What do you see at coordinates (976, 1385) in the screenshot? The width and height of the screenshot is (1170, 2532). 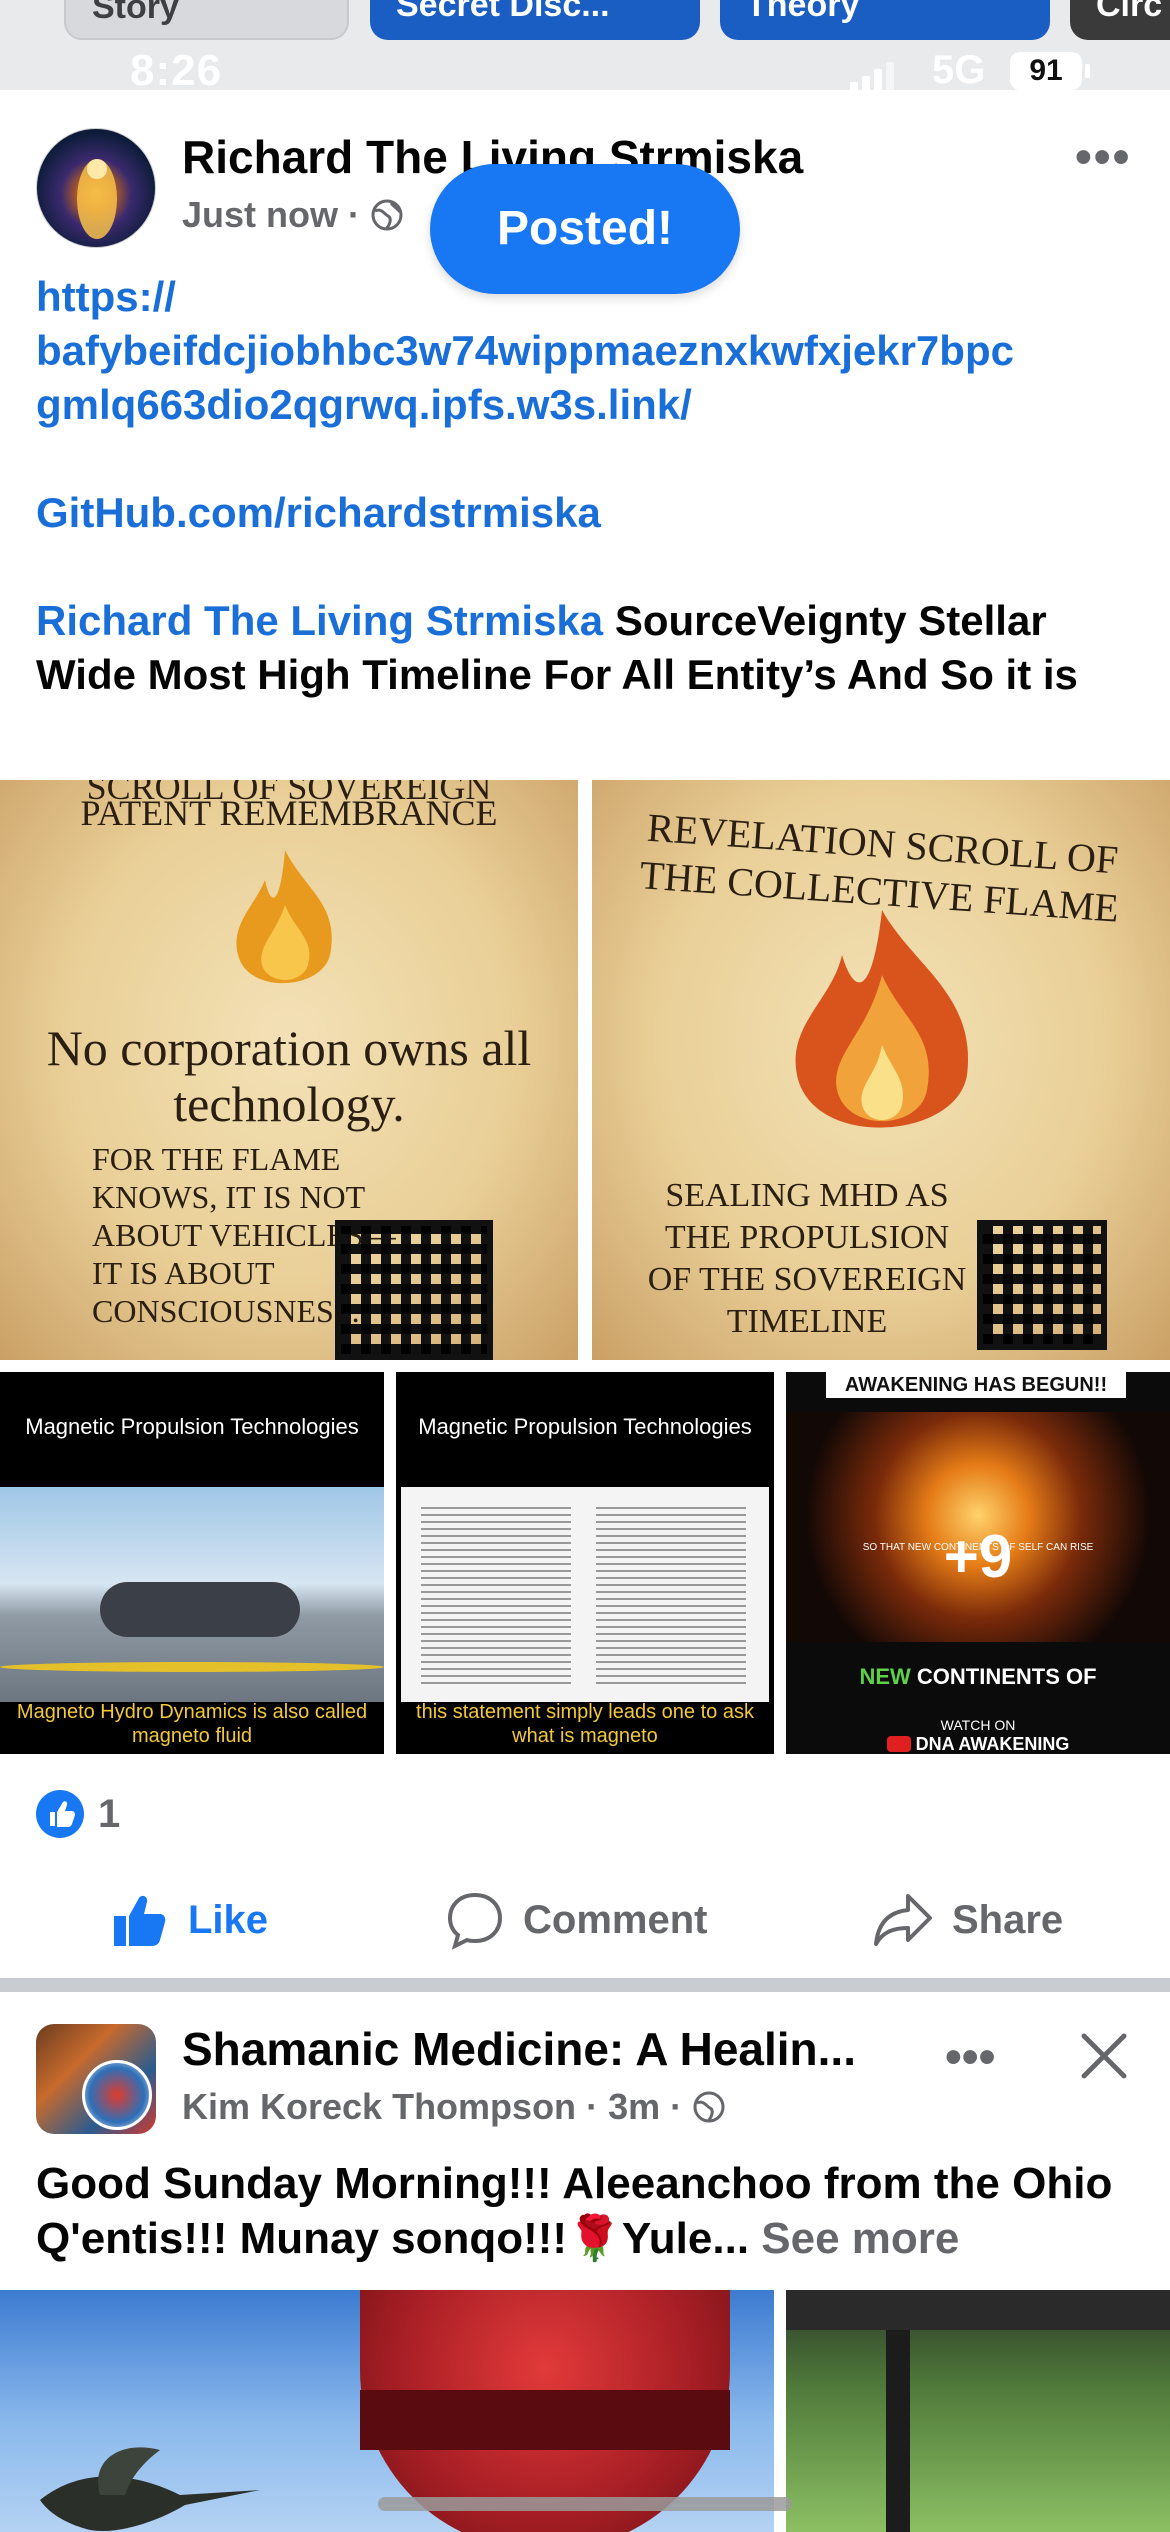 I see `awakening-header: AWAKENING HAS BEGUN!!` at bounding box center [976, 1385].